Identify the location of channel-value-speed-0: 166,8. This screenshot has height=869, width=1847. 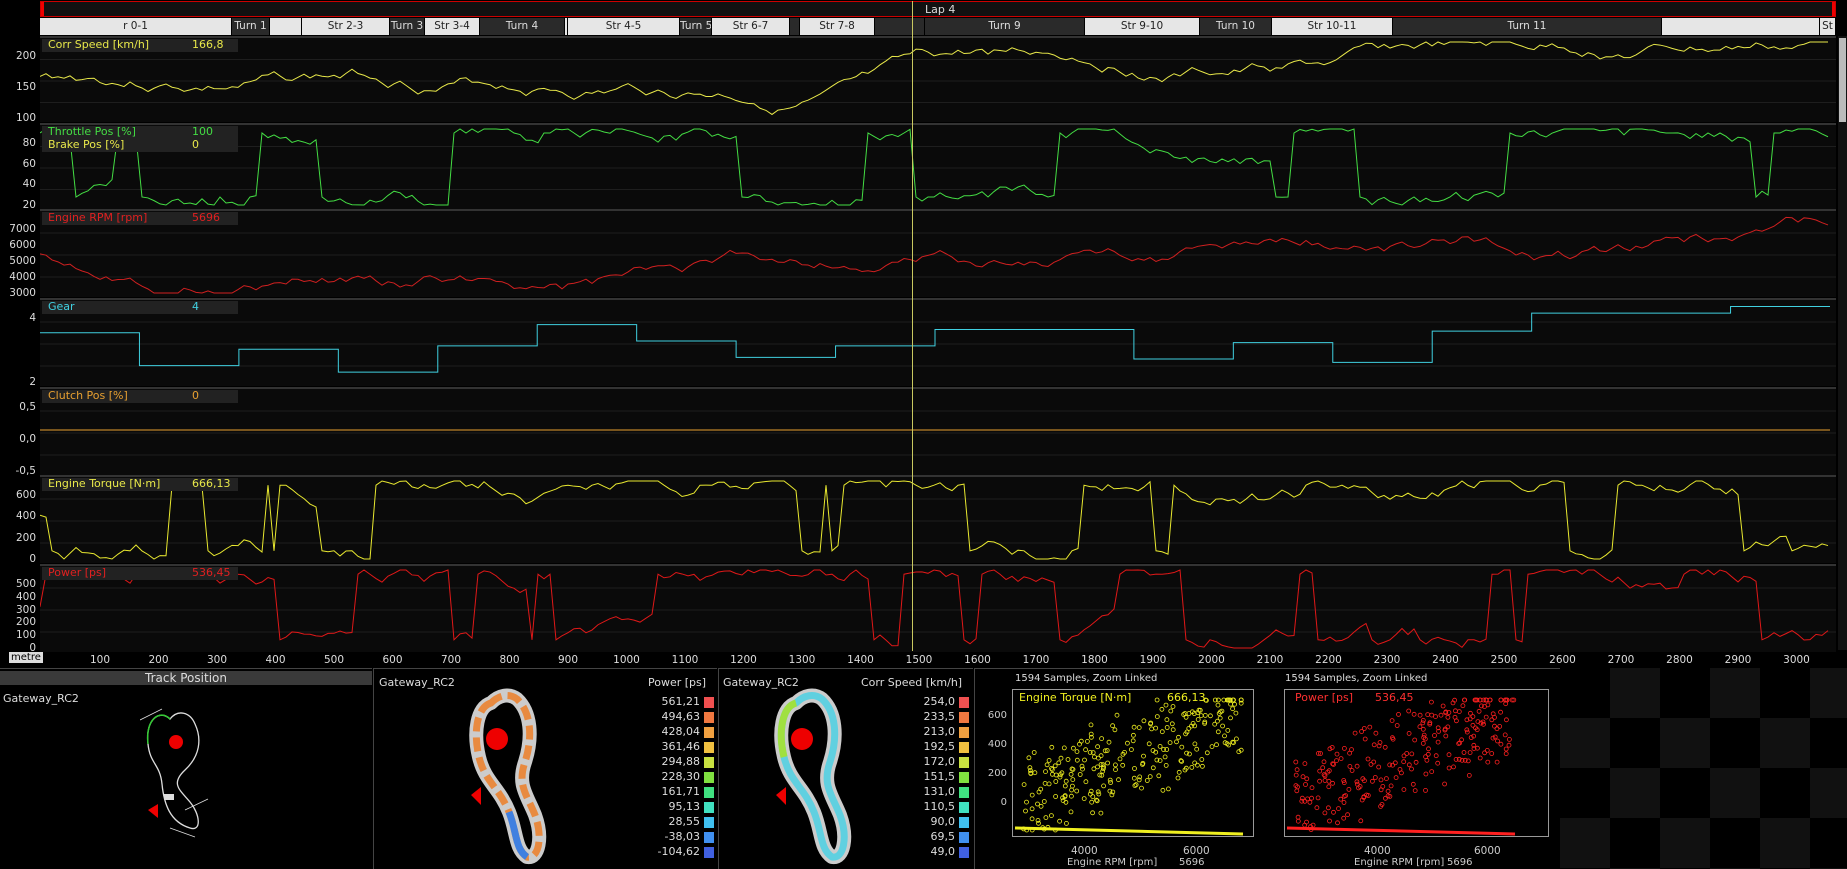
(208, 44).